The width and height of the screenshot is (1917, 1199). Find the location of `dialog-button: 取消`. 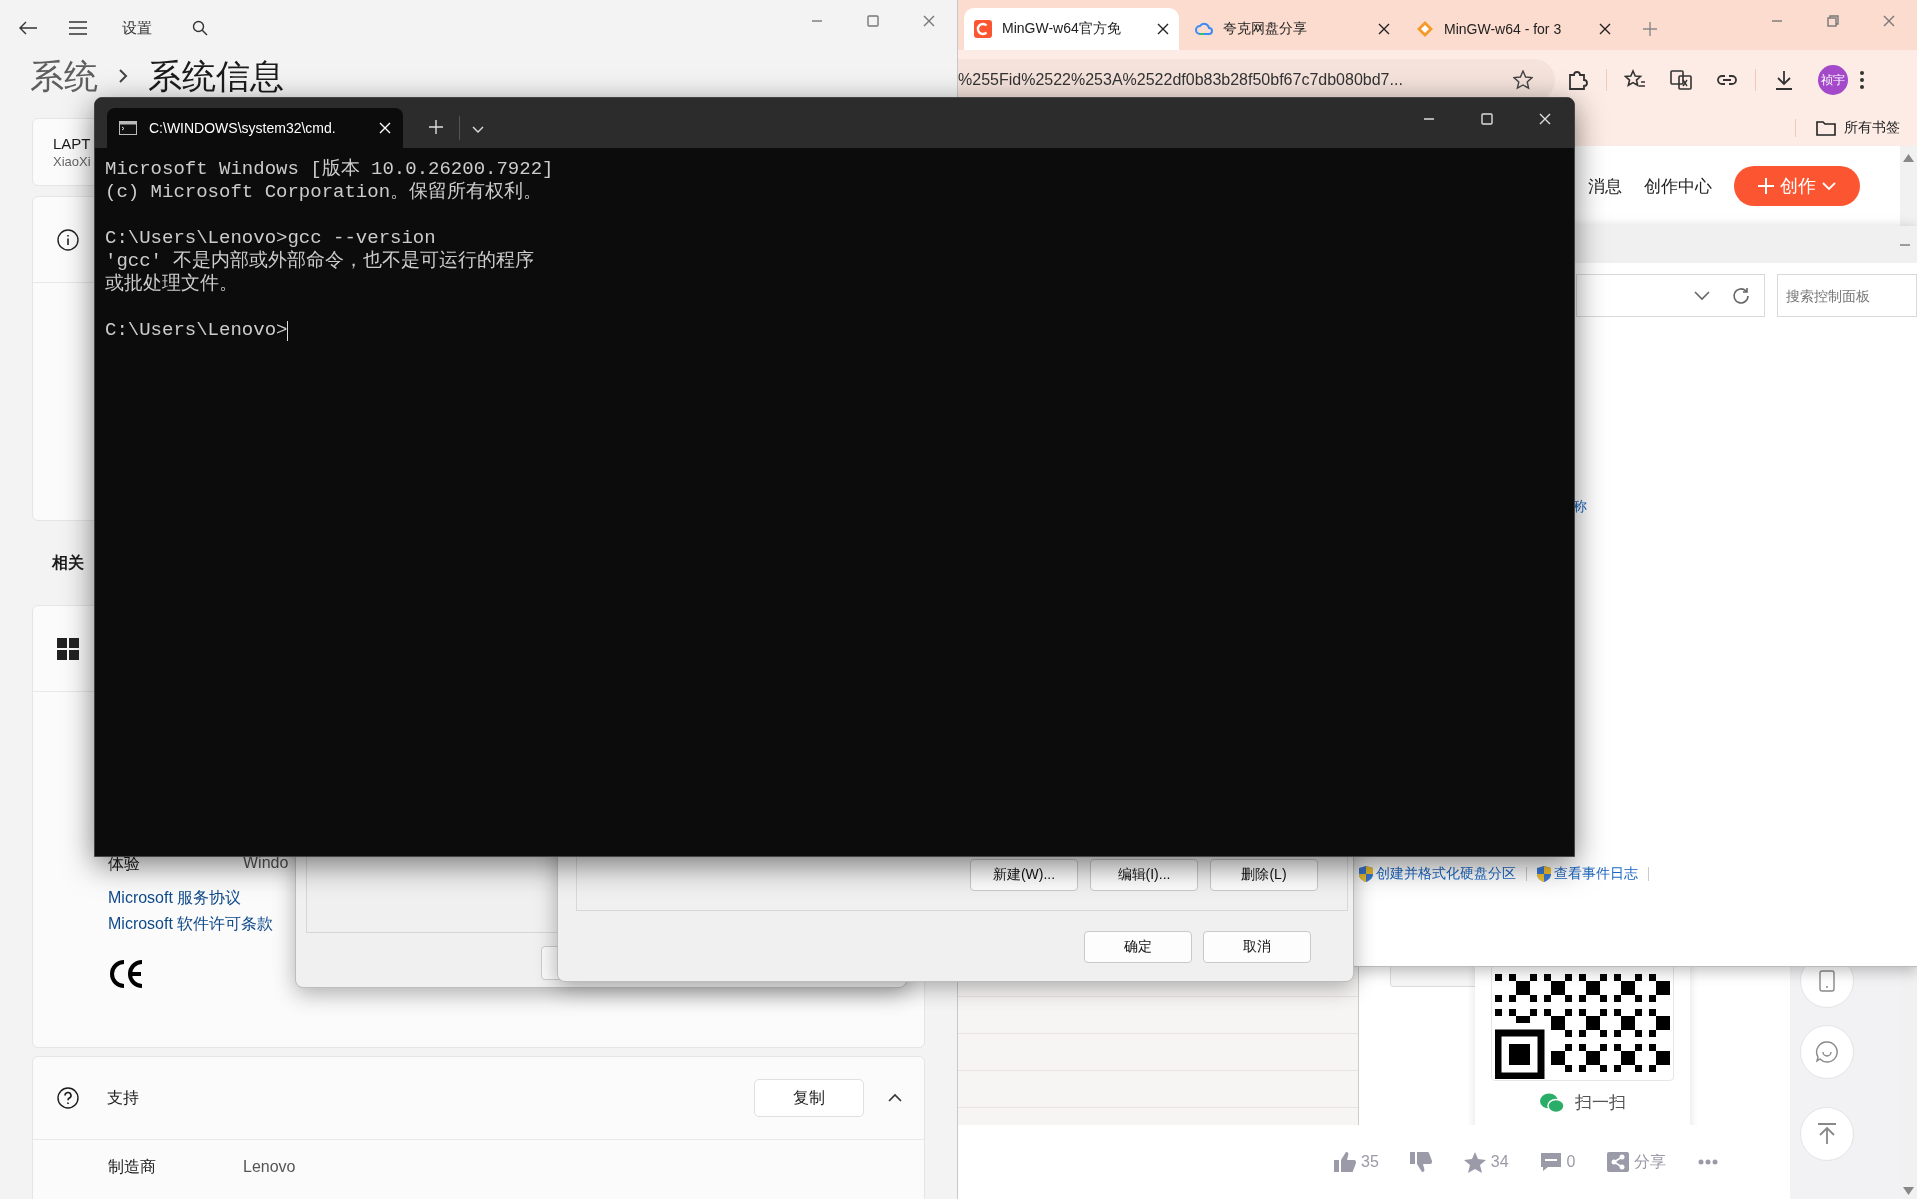

dialog-button: 取消 is located at coordinates (1257, 947).